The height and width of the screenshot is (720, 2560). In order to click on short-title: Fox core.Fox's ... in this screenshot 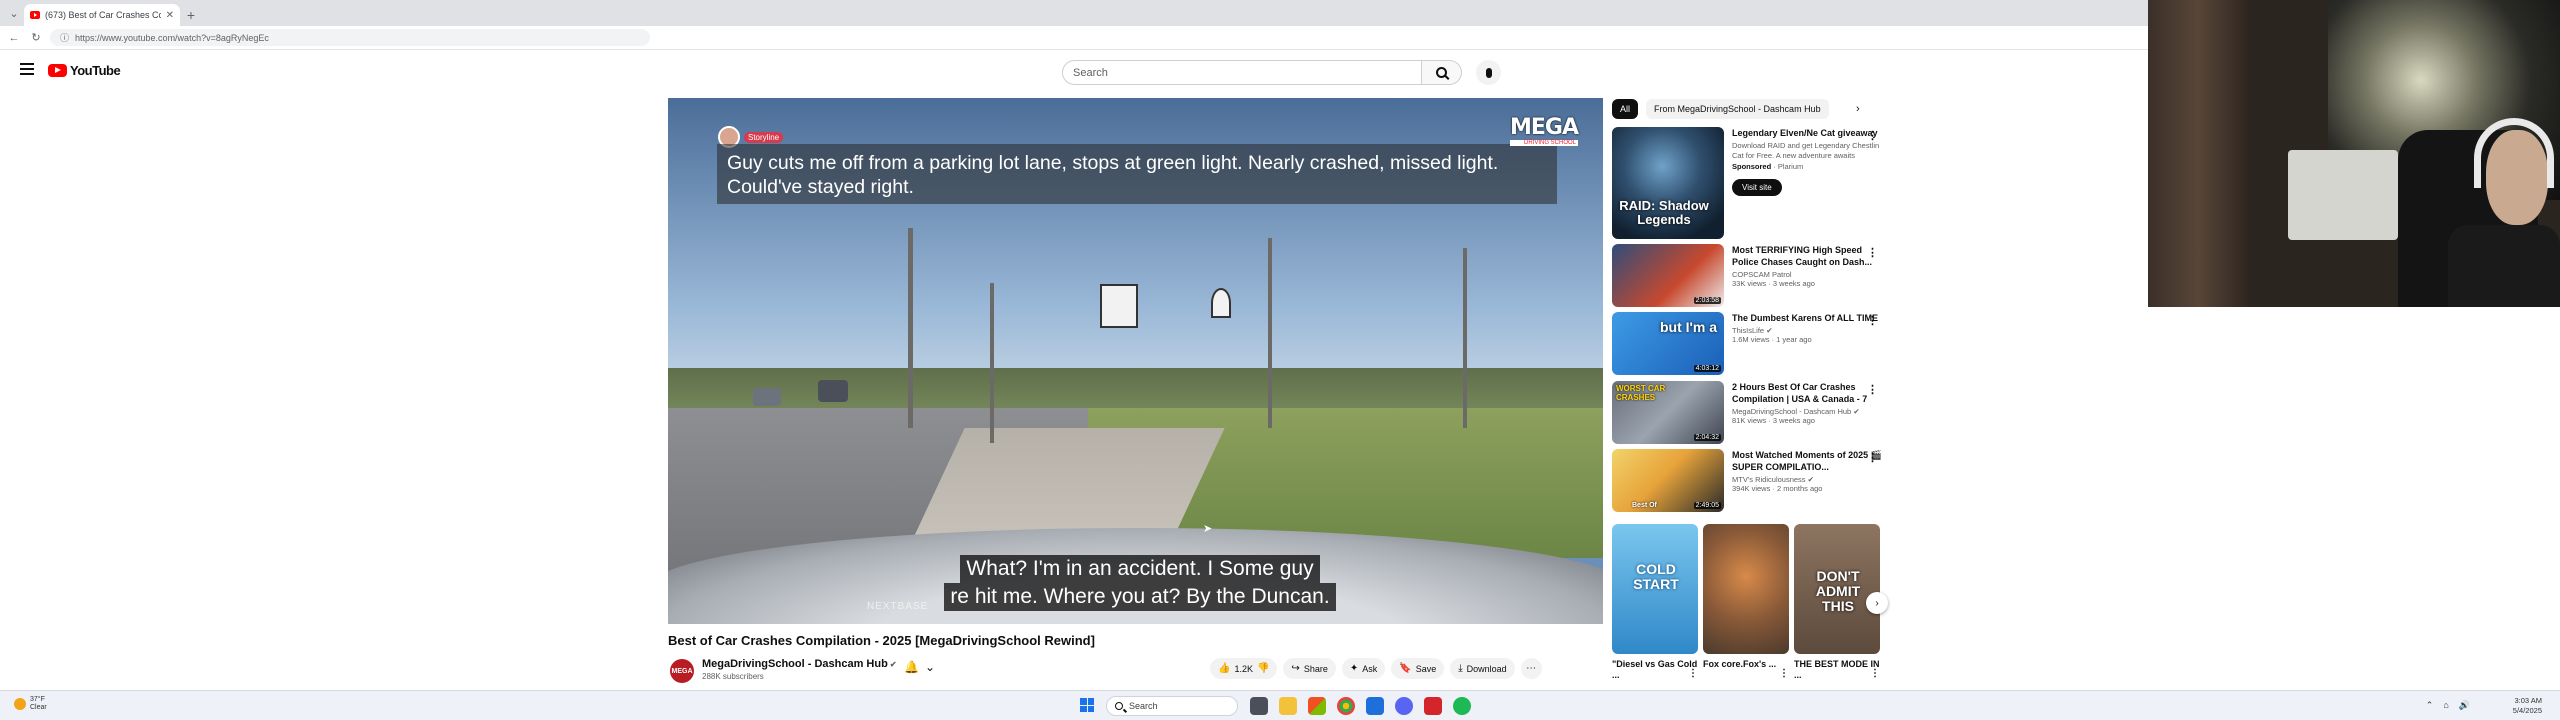, I will do `click(1746, 664)`.